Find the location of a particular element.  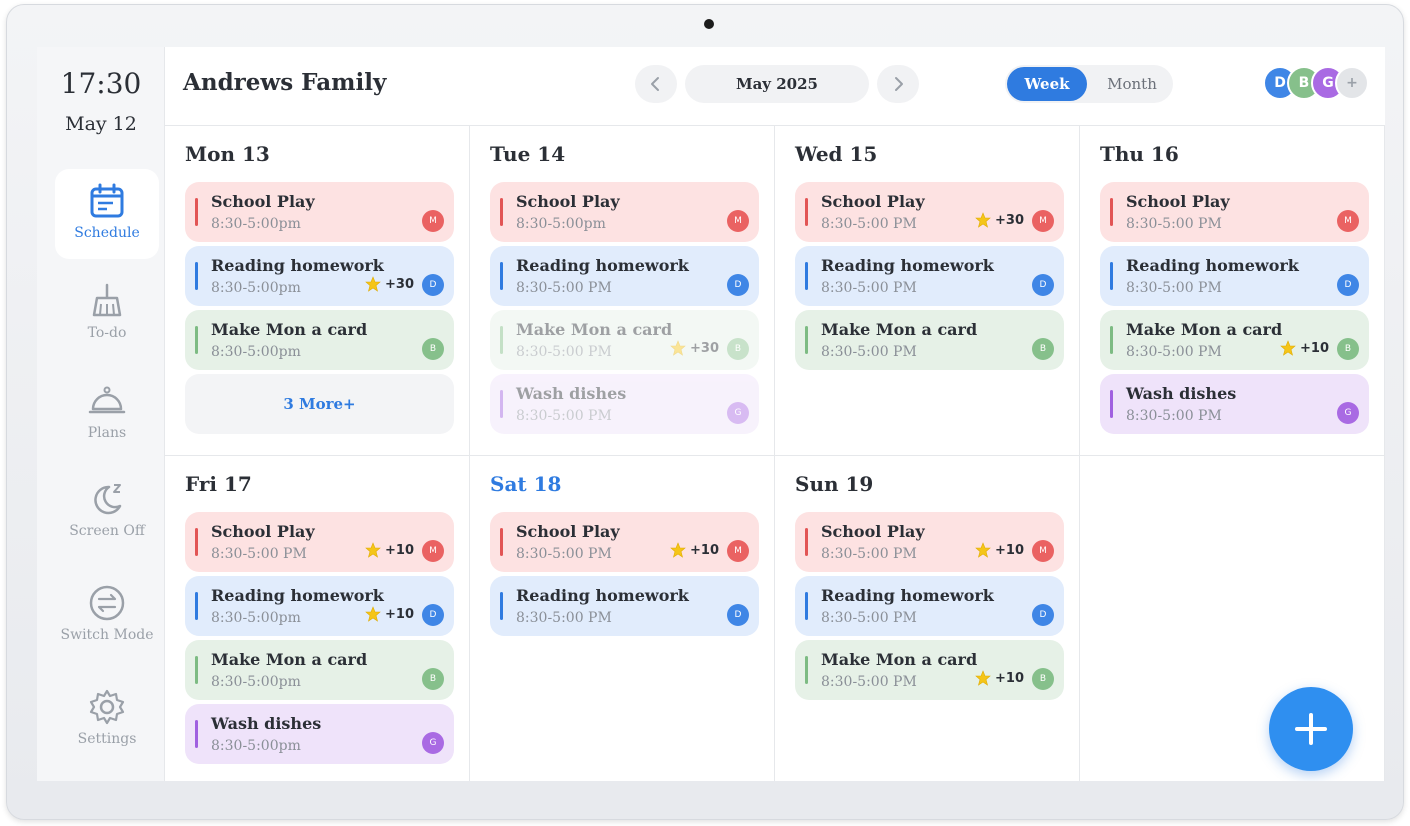

sidebar-item-schedule: Schedule is located at coordinates (107, 214).